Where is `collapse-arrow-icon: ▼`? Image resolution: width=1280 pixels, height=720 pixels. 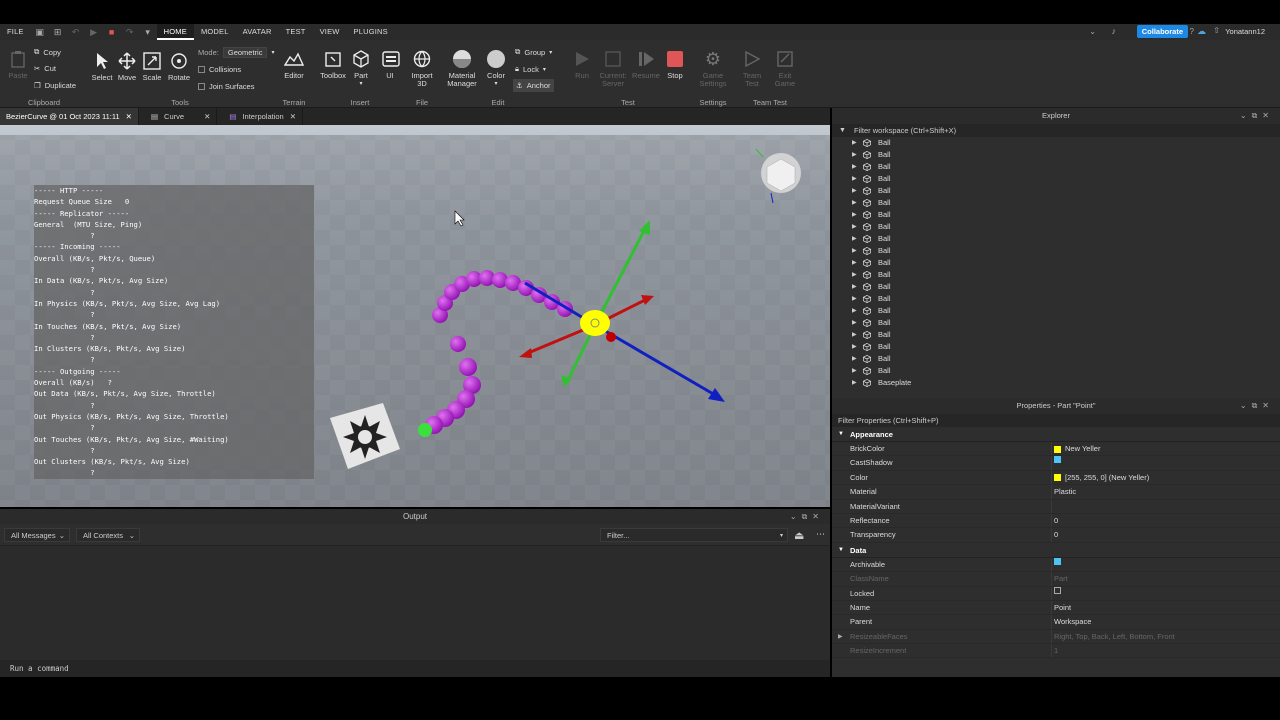
collapse-arrow-icon: ▼ is located at coordinates (841, 434).